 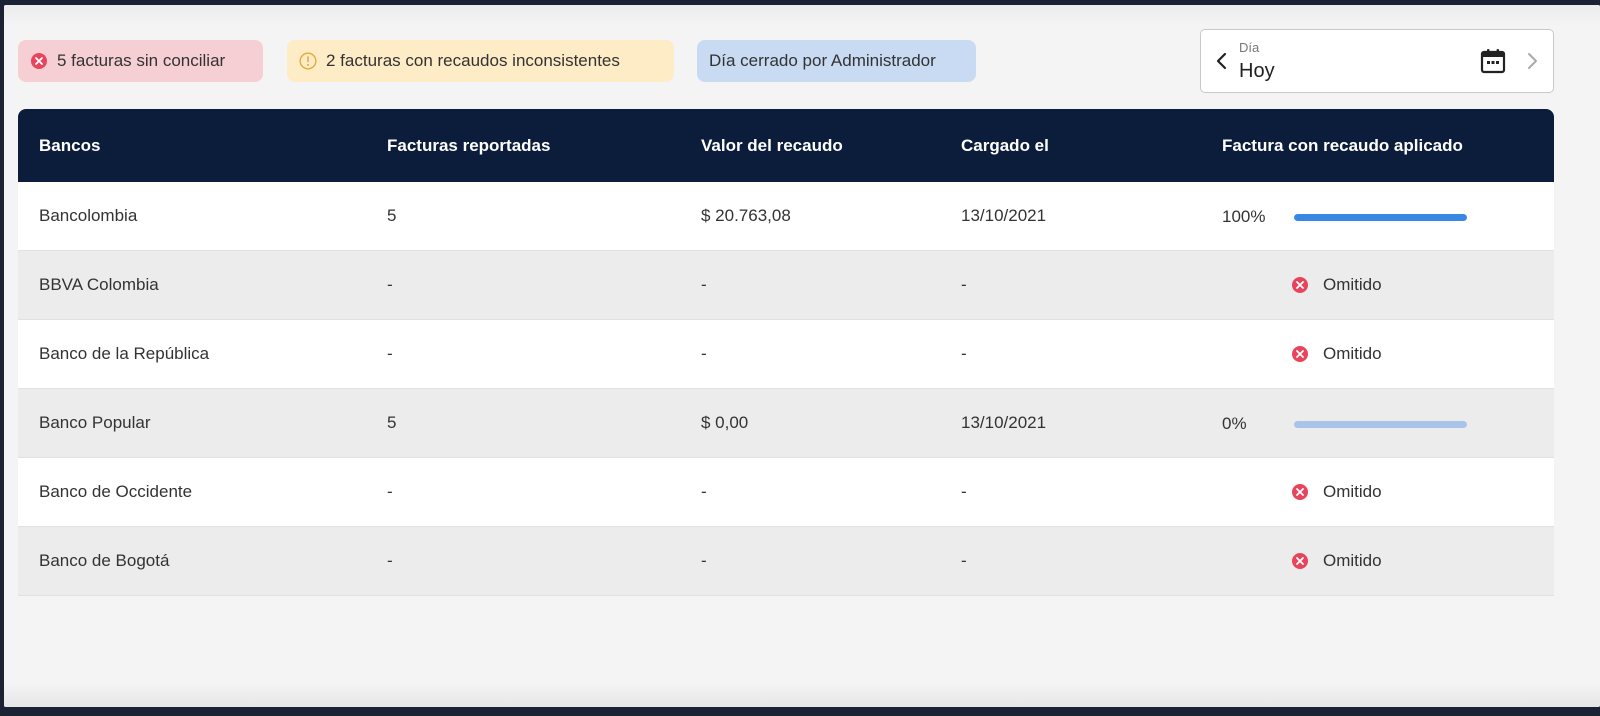 I want to click on calendar-icon, so click(x=1493, y=61).